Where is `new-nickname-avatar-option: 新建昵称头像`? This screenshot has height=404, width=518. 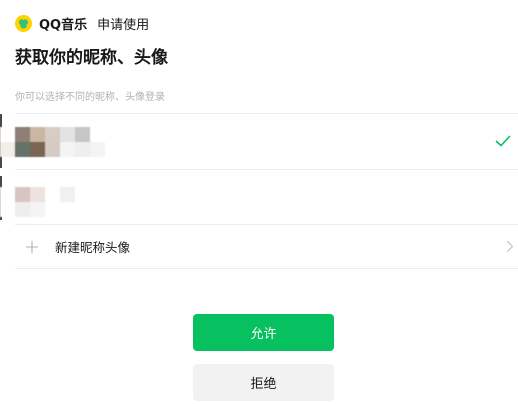 new-nickname-avatar-option: 新建昵称头像 is located at coordinates (266, 246).